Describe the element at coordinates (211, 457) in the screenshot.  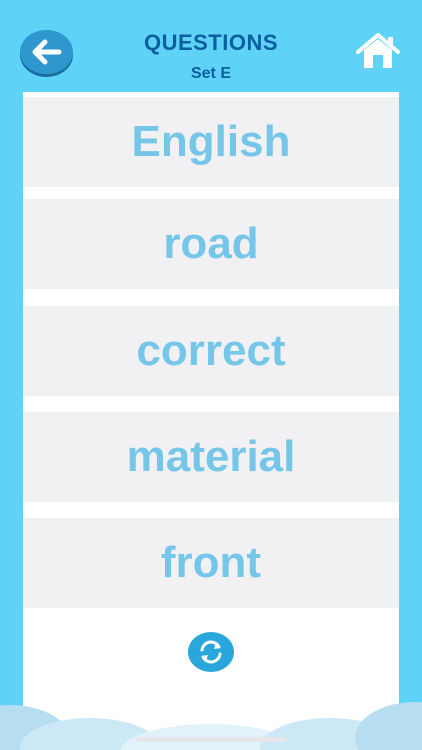
I see `word-card: material` at that location.